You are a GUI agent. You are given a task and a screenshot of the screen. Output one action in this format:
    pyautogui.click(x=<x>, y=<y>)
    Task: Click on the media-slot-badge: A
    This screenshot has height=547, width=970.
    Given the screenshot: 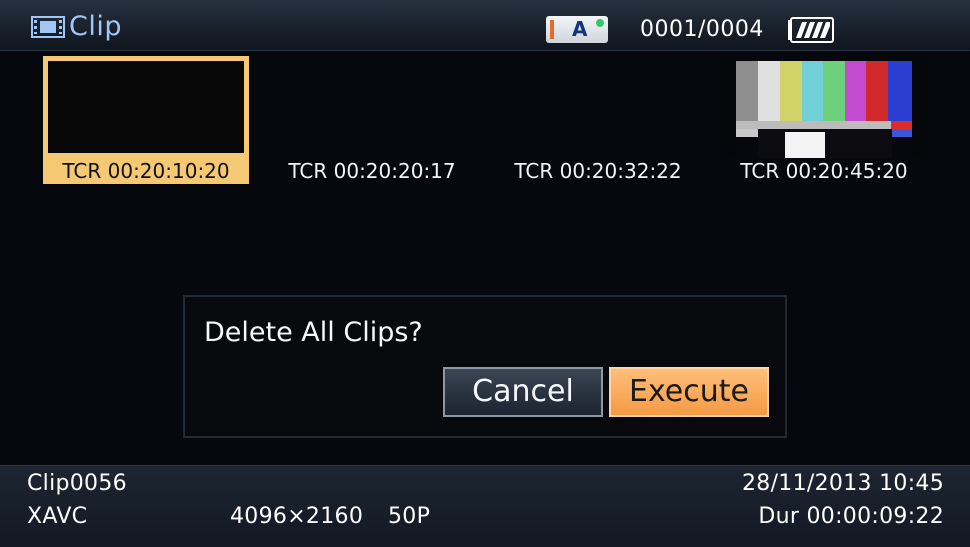 What is the action you would take?
    pyautogui.click(x=577, y=29)
    